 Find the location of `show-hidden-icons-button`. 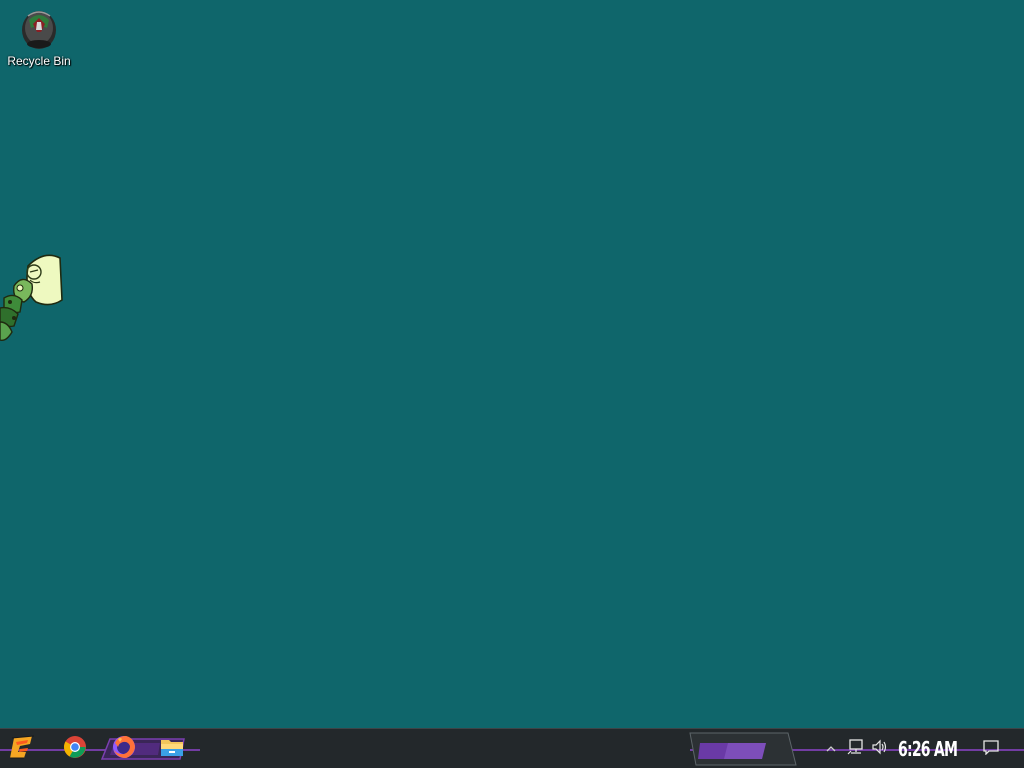

show-hidden-icons-button is located at coordinates (831, 749).